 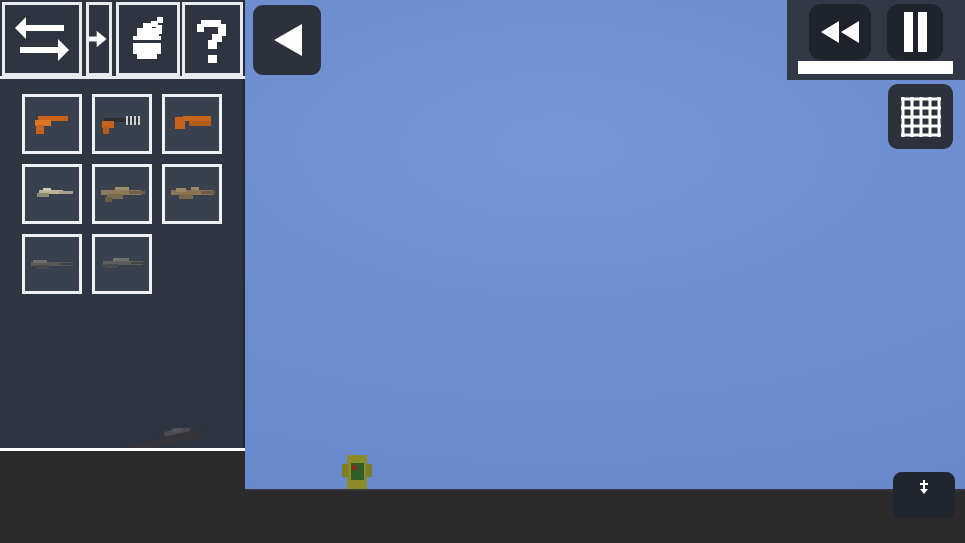 What do you see at coordinates (369, 470) in the screenshot?
I see `entity-arm-right` at bounding box center [369, 470].